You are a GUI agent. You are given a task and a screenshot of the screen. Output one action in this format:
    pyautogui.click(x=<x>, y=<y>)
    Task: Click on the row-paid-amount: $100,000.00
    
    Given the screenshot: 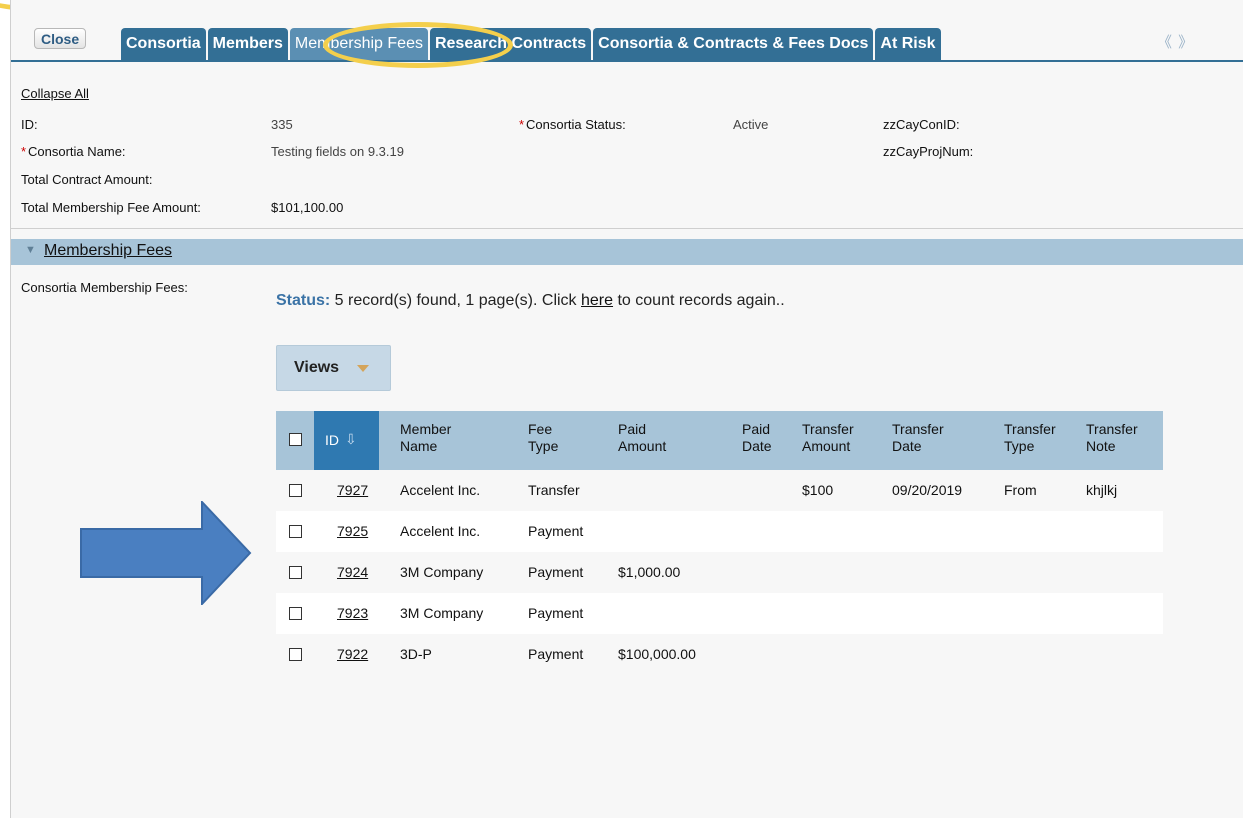 What is the action you would take?
    pyautogui.click(x=657, y=654)
    